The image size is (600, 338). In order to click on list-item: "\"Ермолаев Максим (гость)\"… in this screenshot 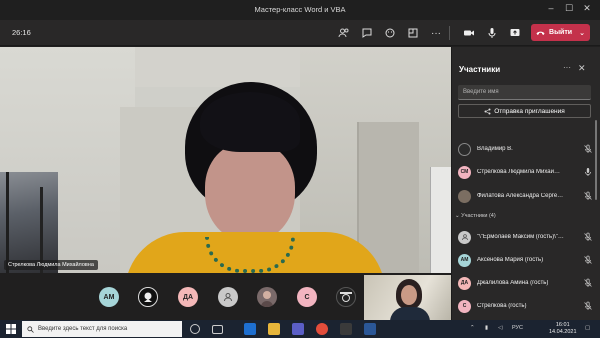, I will do `click(525, 237)`.